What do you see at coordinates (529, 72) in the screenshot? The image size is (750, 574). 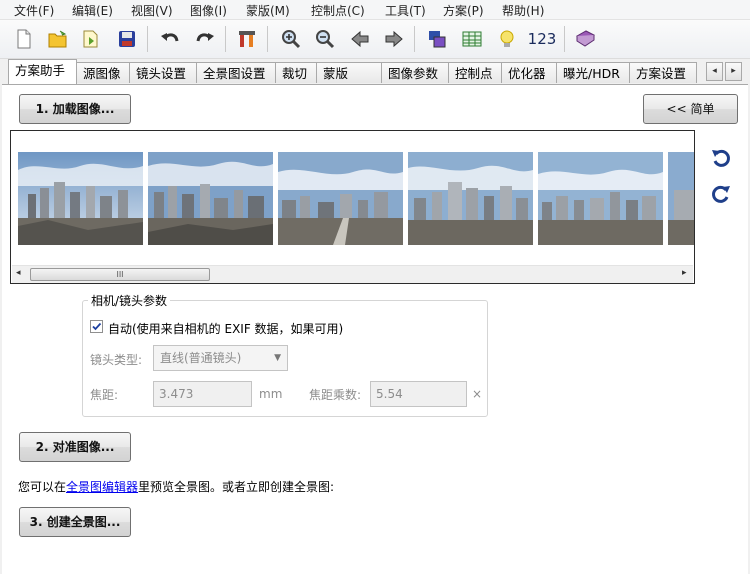 I see `tab-optimizer: 优化器` at bounding box center [529, 72].